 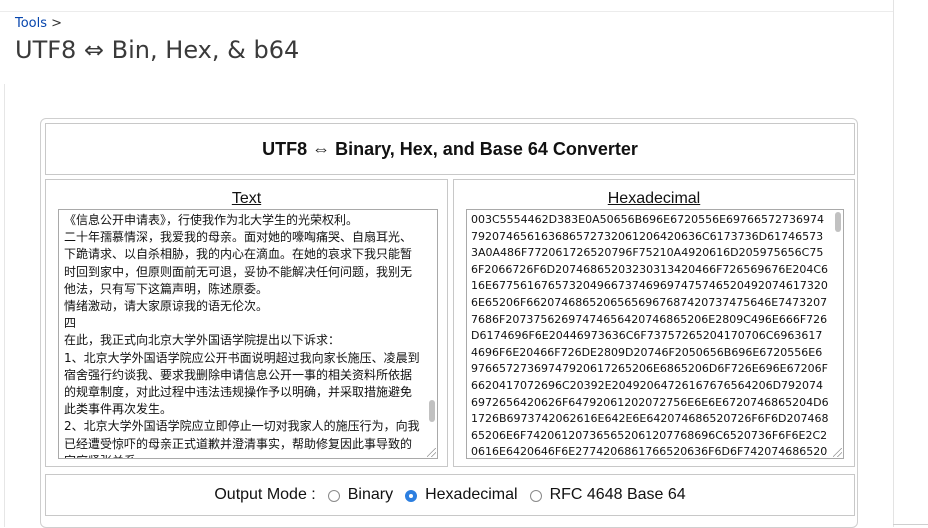 I want to click on breadcrumb: Tools >, so click(x=38, y=23).